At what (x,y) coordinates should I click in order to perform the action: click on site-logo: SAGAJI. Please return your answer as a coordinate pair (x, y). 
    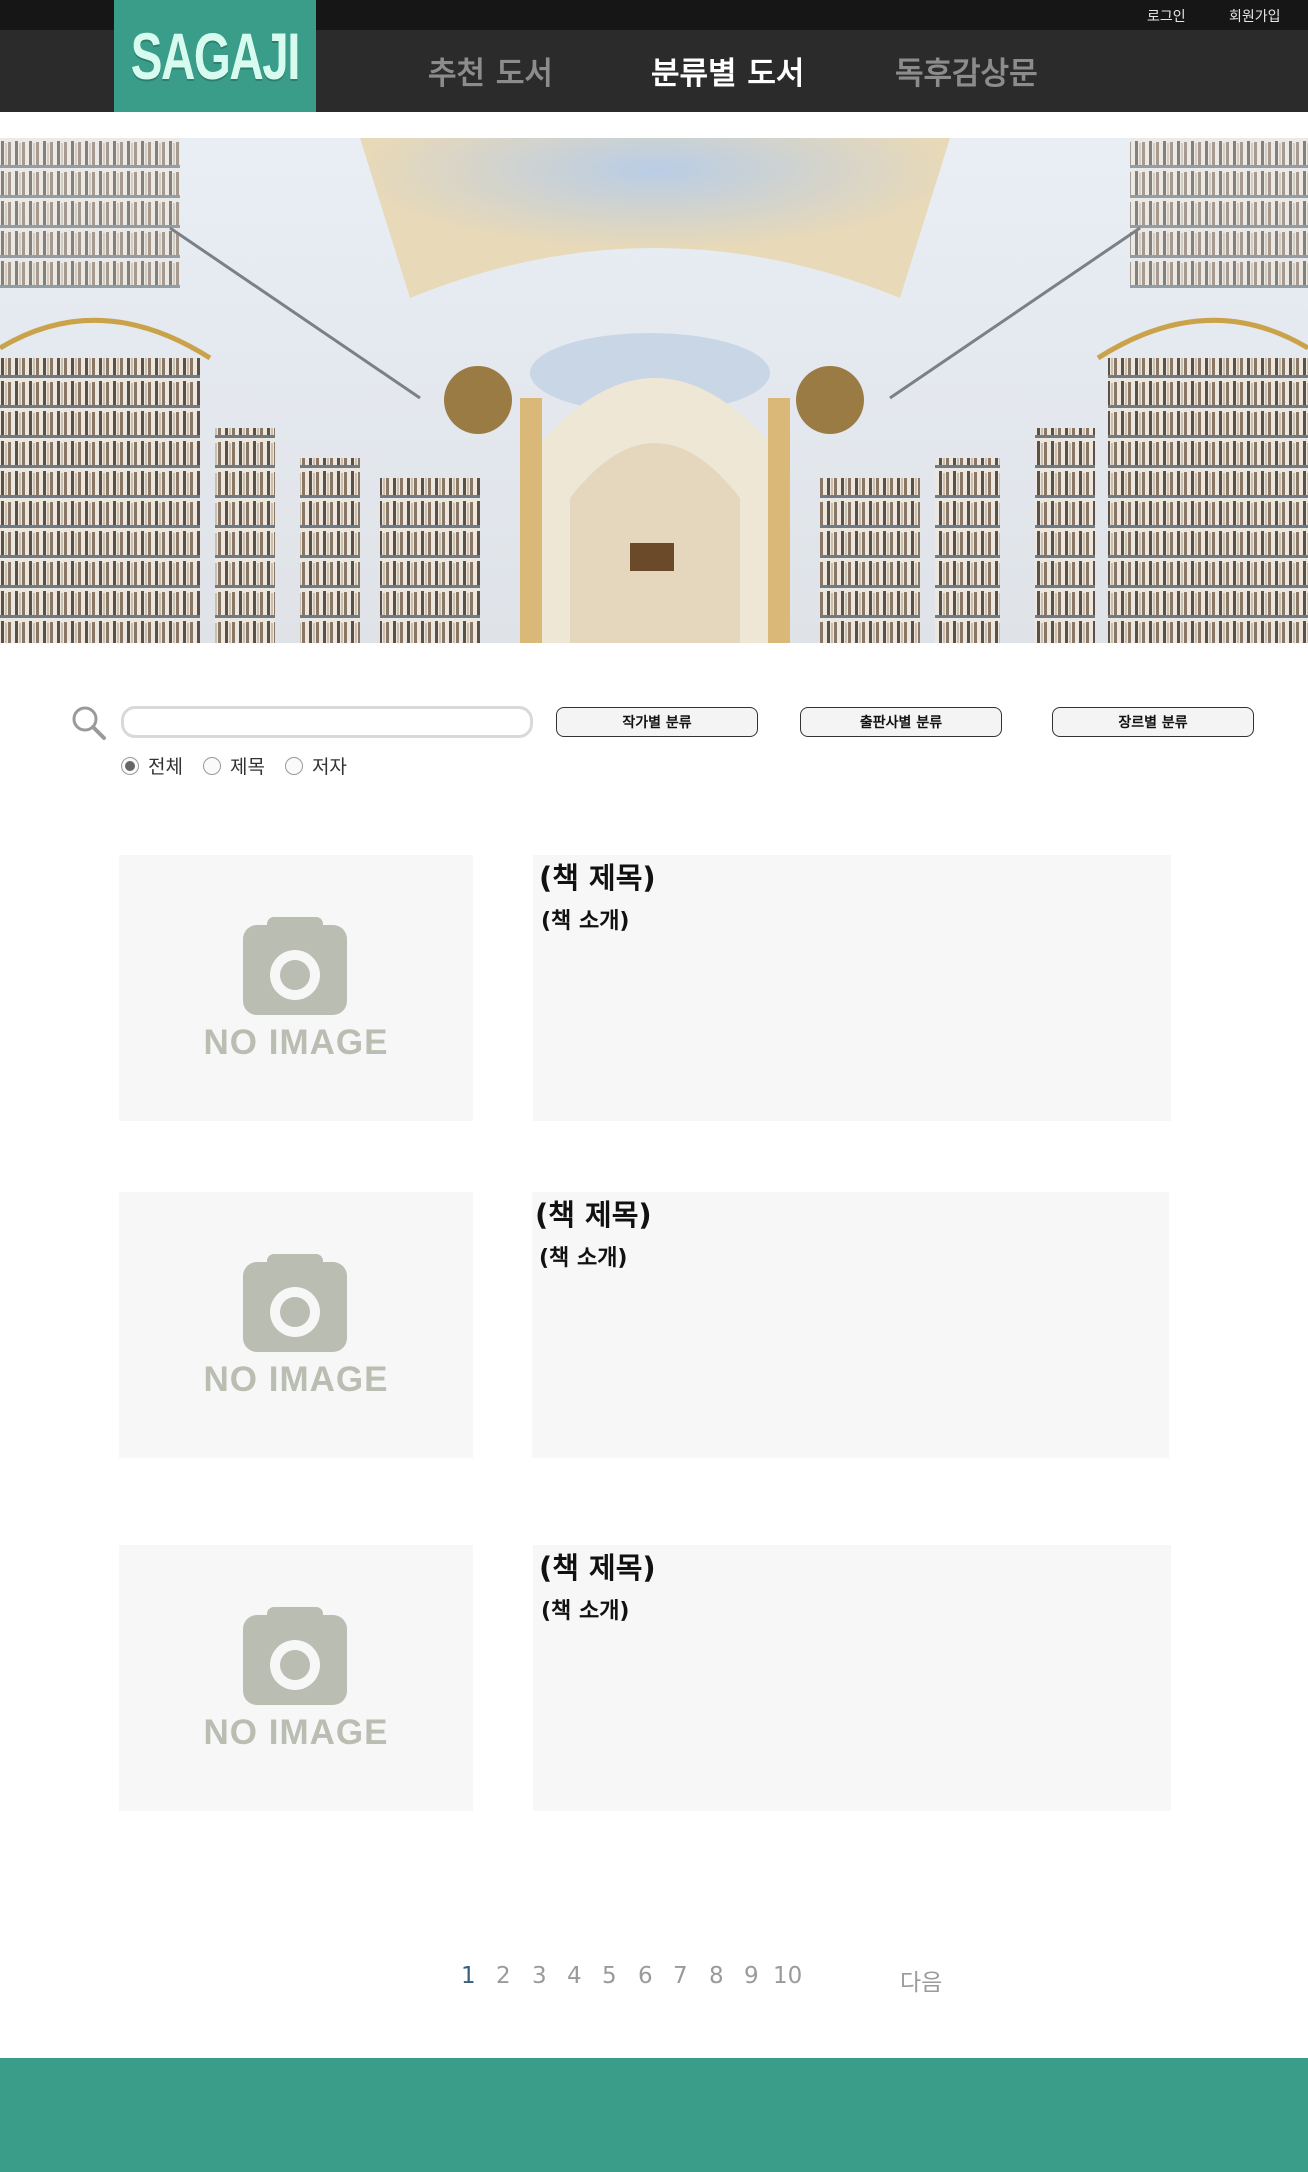
    Looking at the image, I should click on (215, 56).